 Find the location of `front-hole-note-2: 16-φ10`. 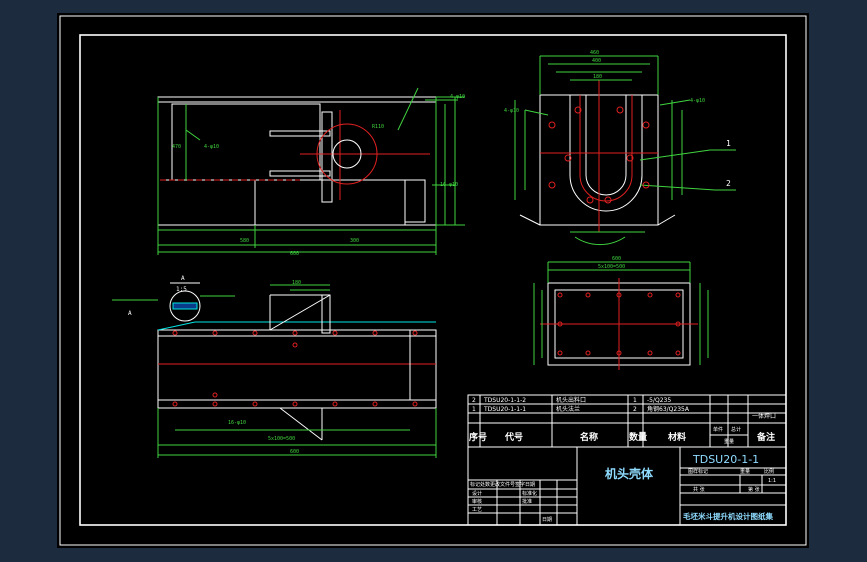

front-hole-note-2: 16-φ10 is located at coordinates (449, 185).